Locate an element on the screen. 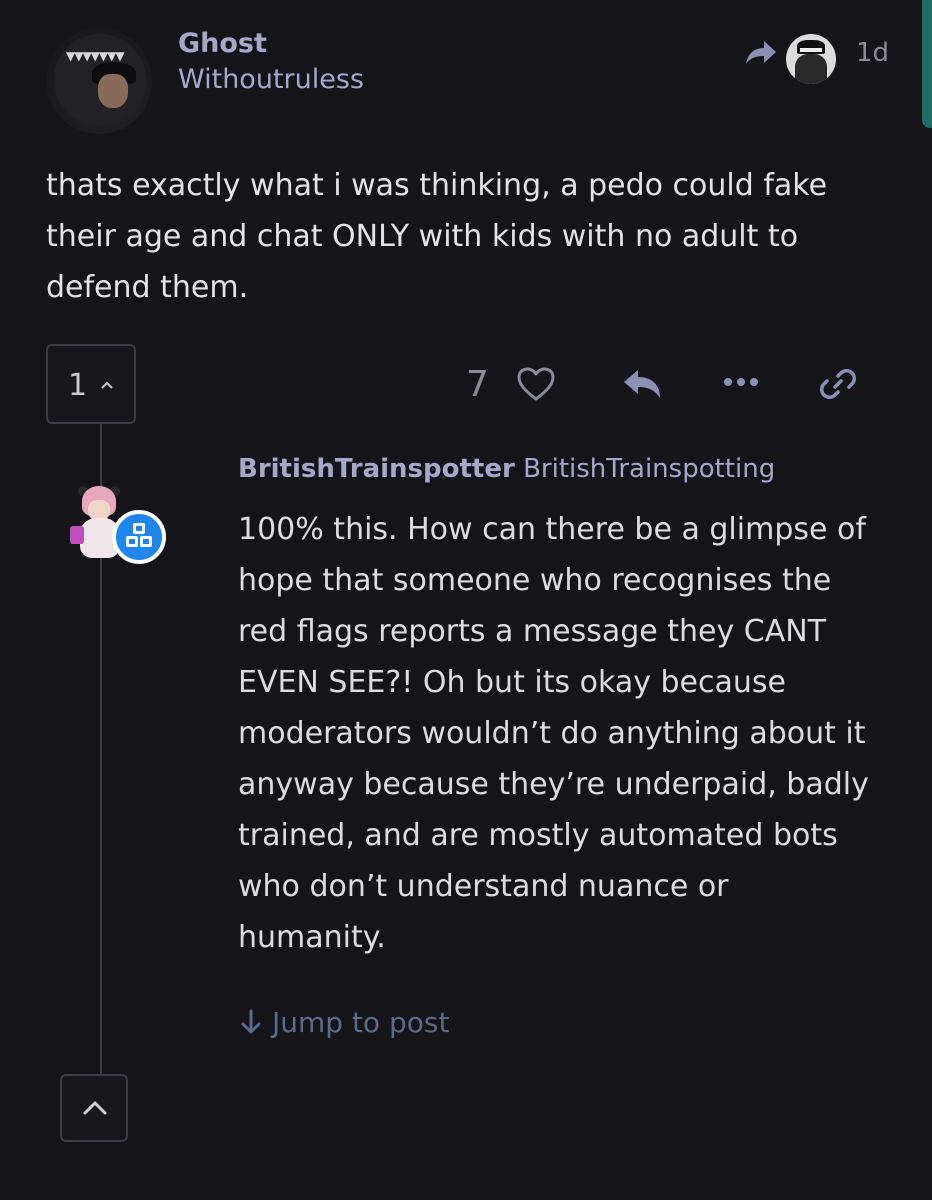  post-display-name: Ghost is located at coordinates (222, 43).